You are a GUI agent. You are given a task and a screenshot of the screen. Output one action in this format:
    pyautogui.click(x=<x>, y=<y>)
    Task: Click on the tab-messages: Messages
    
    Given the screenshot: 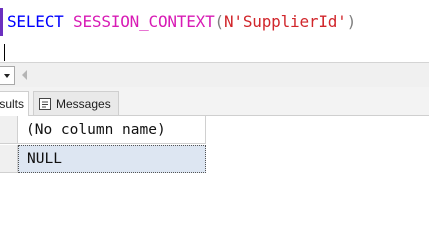 What is the action you would take?
    pyautogui.click(x=76, y=103)
    